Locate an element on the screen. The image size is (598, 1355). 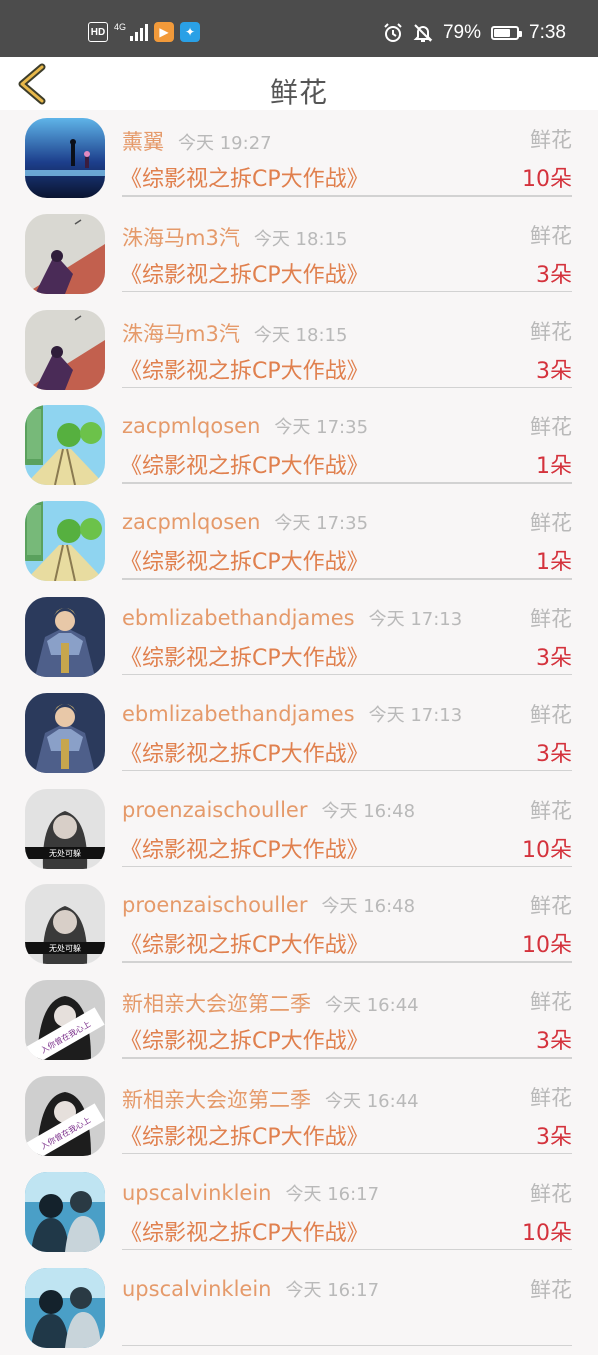
gift-record-row: 入你曾在我心上 新相亲大会迩第二季 今天 16:44 鲜花《综影视之拆CP大作战》 3朵 is located at coordinates (299, 1020).